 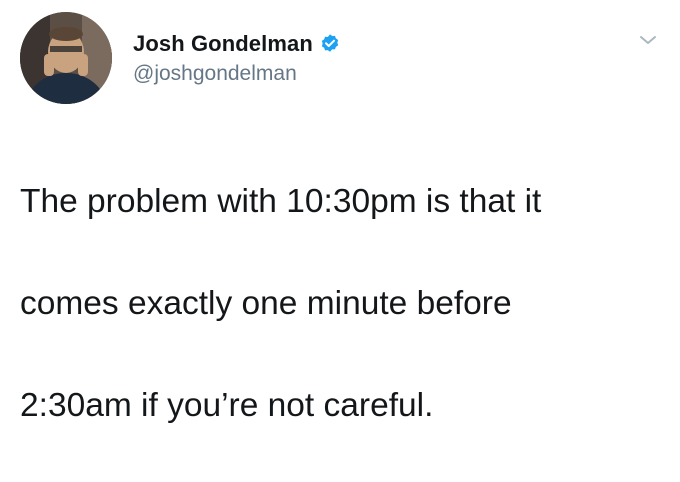 I want to click on tweet-header: Josh Gondelman @joshgondelman, so click(x=237, y=62).